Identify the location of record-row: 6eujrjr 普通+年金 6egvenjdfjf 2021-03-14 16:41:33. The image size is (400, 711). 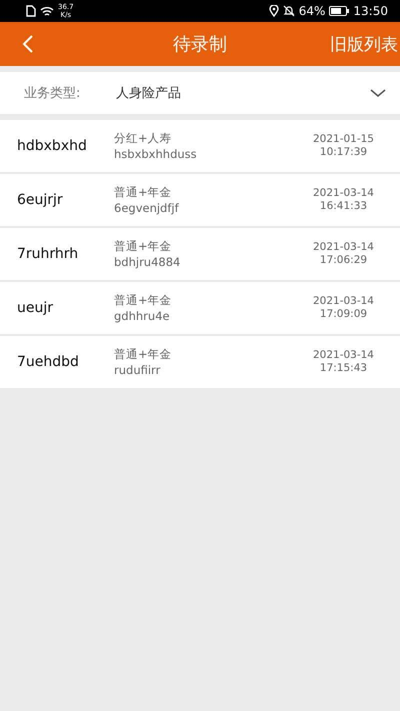
(200, 200).